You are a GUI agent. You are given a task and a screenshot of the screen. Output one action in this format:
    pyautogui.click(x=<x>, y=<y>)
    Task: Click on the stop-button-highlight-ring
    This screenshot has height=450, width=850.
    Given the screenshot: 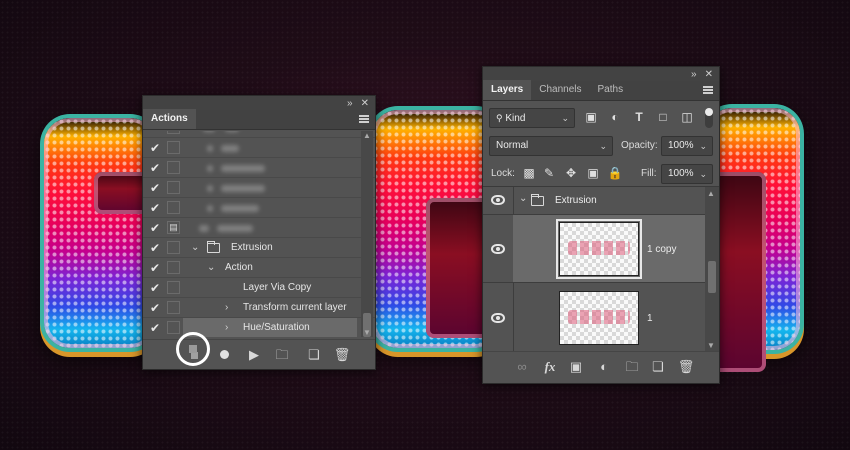 What is the action you would take?
    pyautogui.click(x=193, y=349)
    